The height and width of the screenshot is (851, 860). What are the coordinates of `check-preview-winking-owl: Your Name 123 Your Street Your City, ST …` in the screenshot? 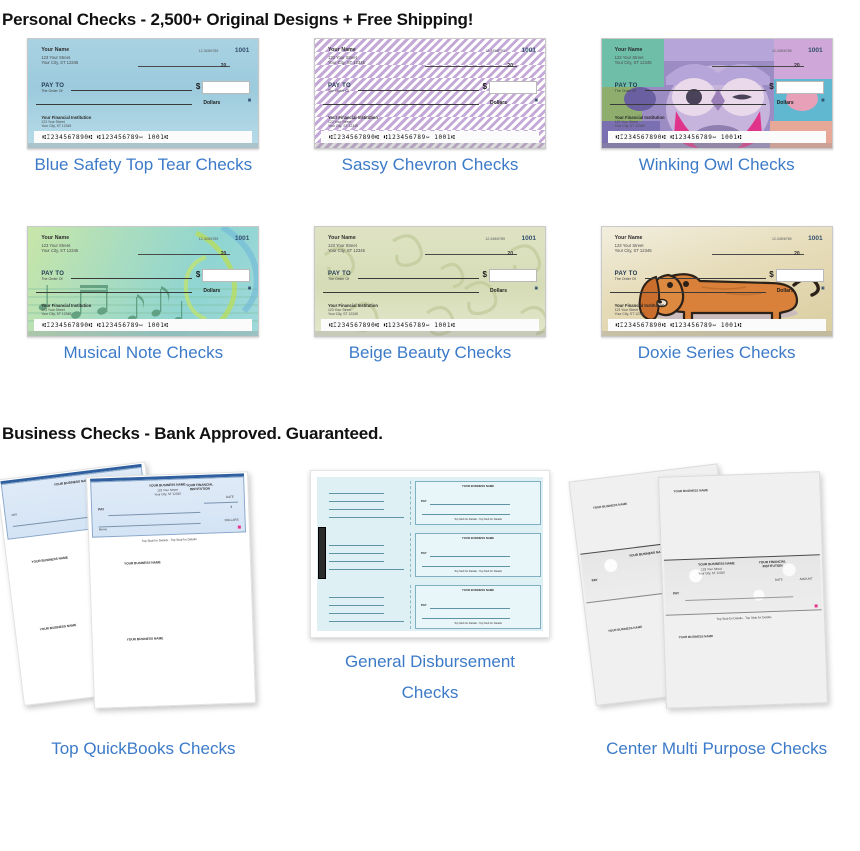 It's located at (716, 93).